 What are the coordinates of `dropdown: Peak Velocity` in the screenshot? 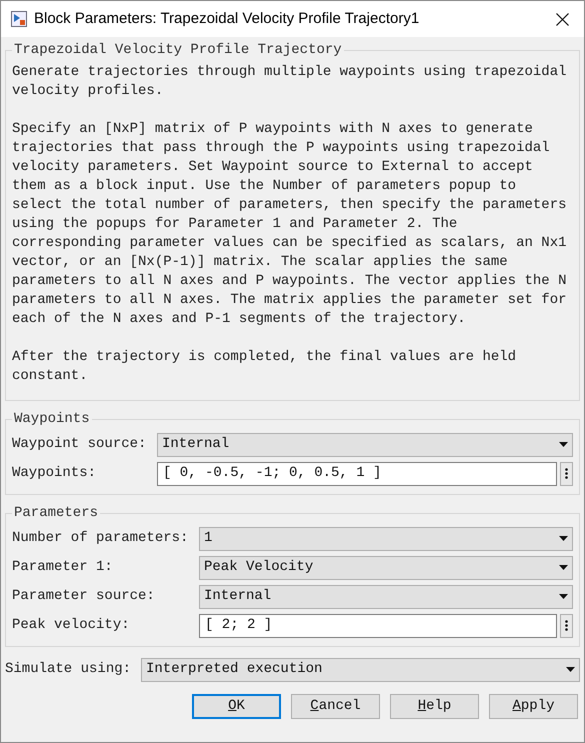 It's located at (386, 568).